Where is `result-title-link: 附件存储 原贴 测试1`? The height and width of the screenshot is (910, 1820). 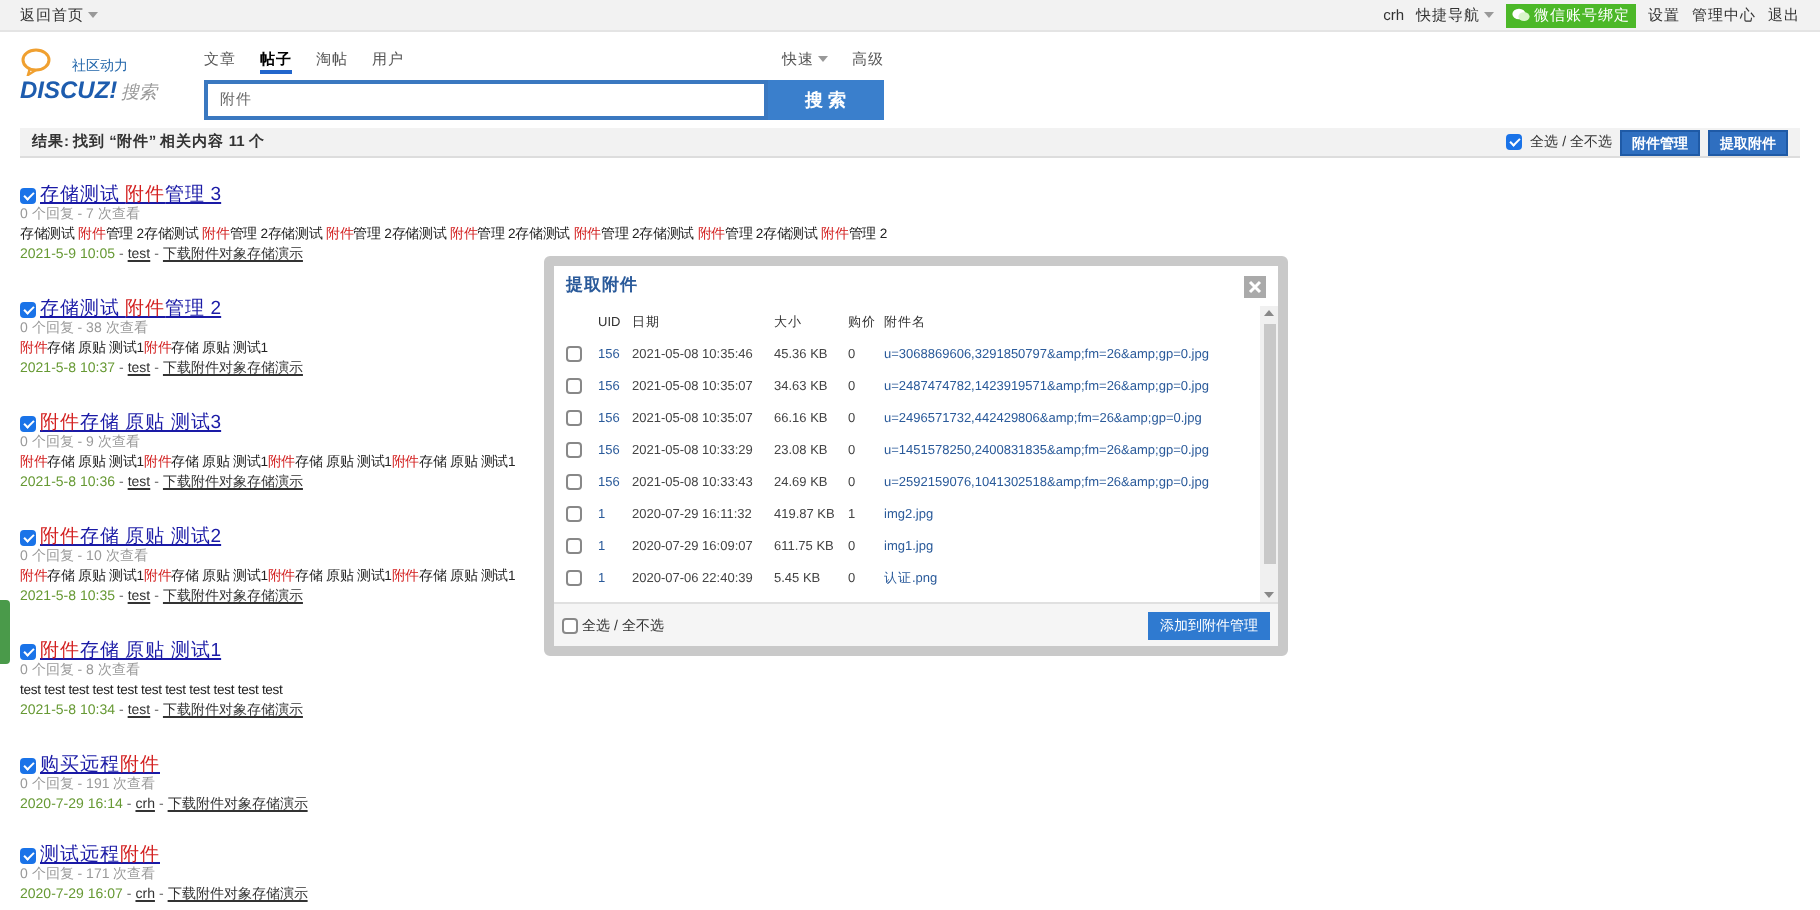 result-title-link: 附件存储 原贴 测试1 is located at coordinates (131, 651).